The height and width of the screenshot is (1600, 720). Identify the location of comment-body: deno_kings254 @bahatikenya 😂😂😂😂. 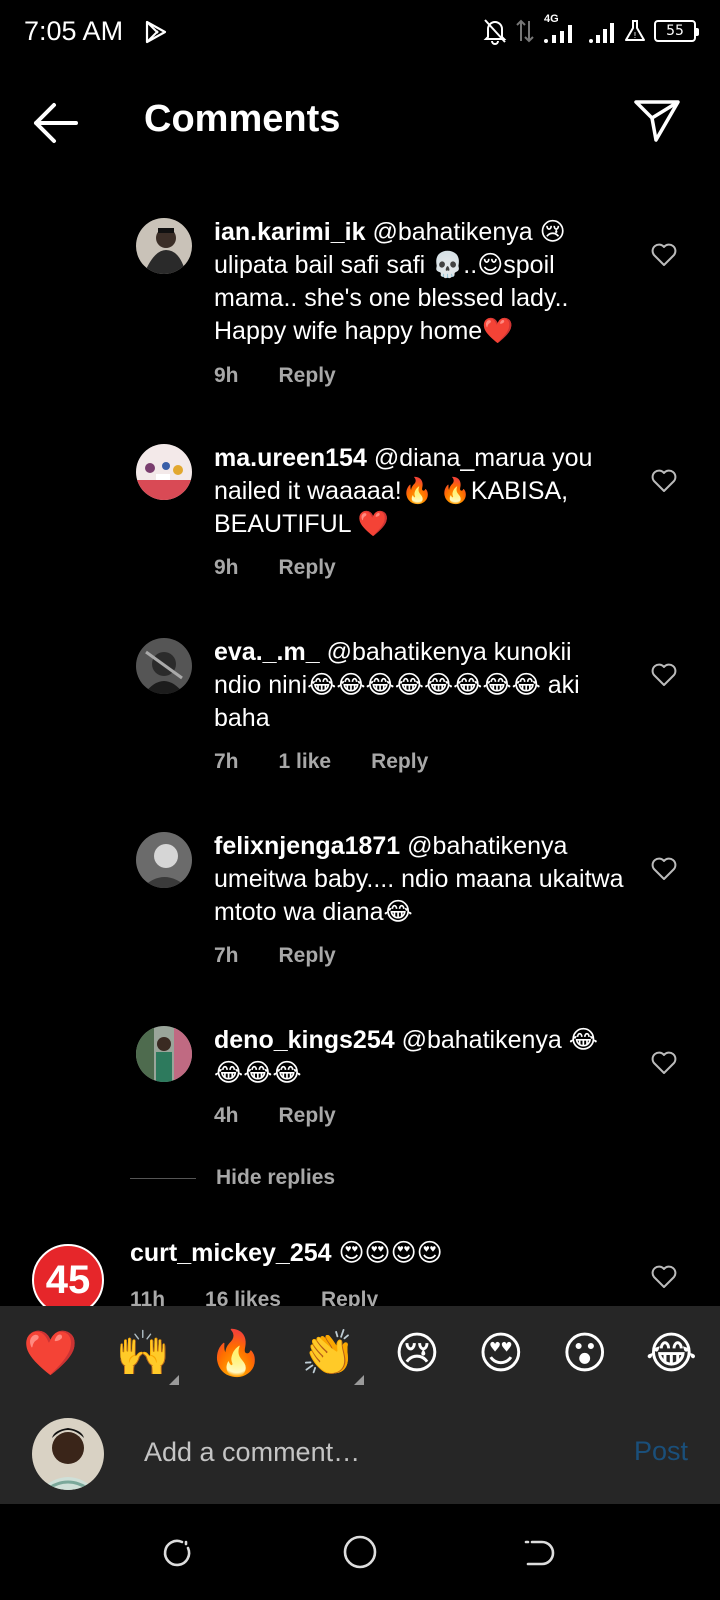
(419, 1057).